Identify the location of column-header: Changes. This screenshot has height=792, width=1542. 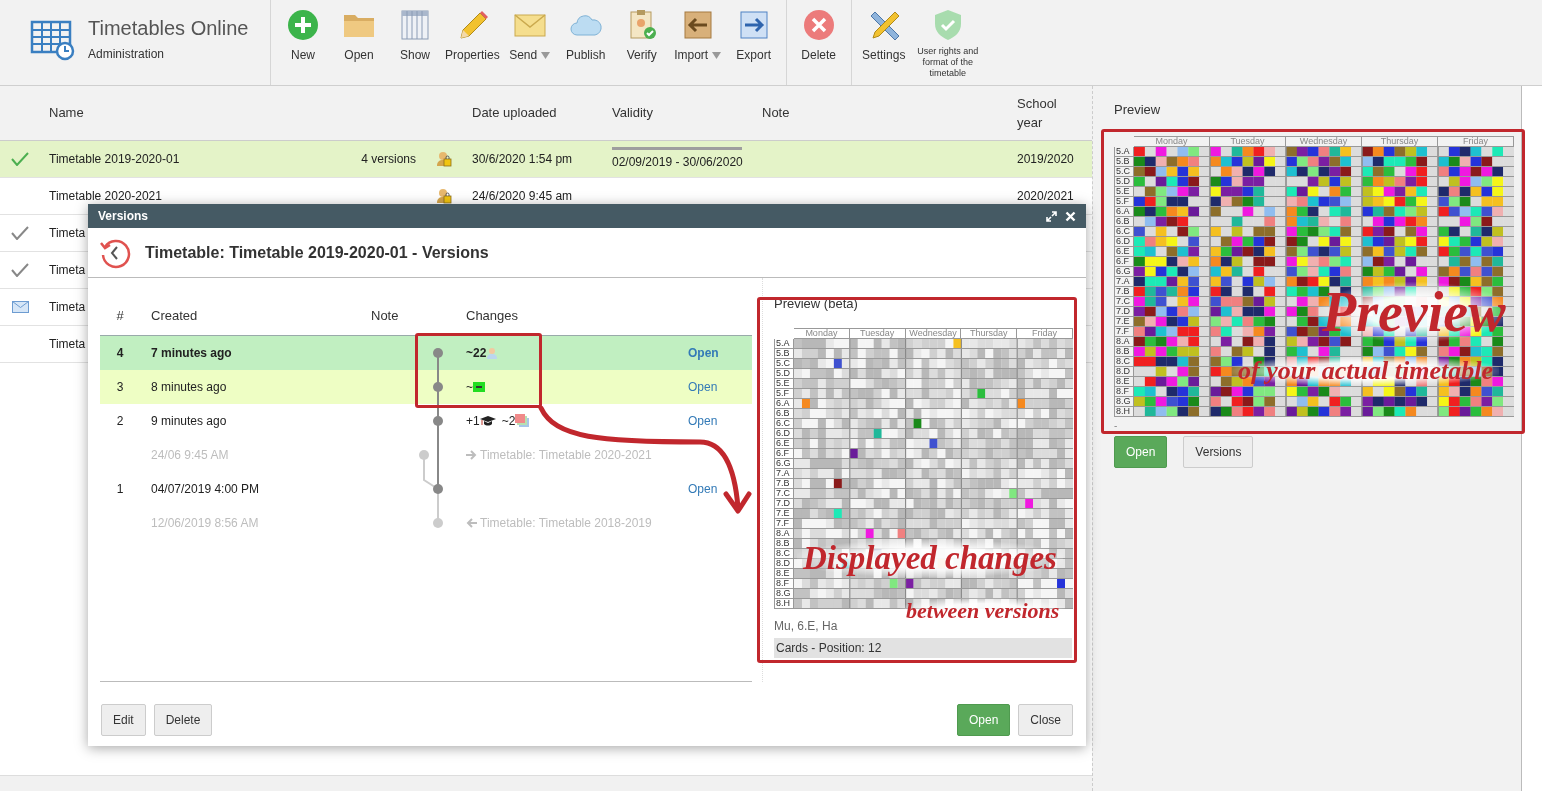
(492, 315).